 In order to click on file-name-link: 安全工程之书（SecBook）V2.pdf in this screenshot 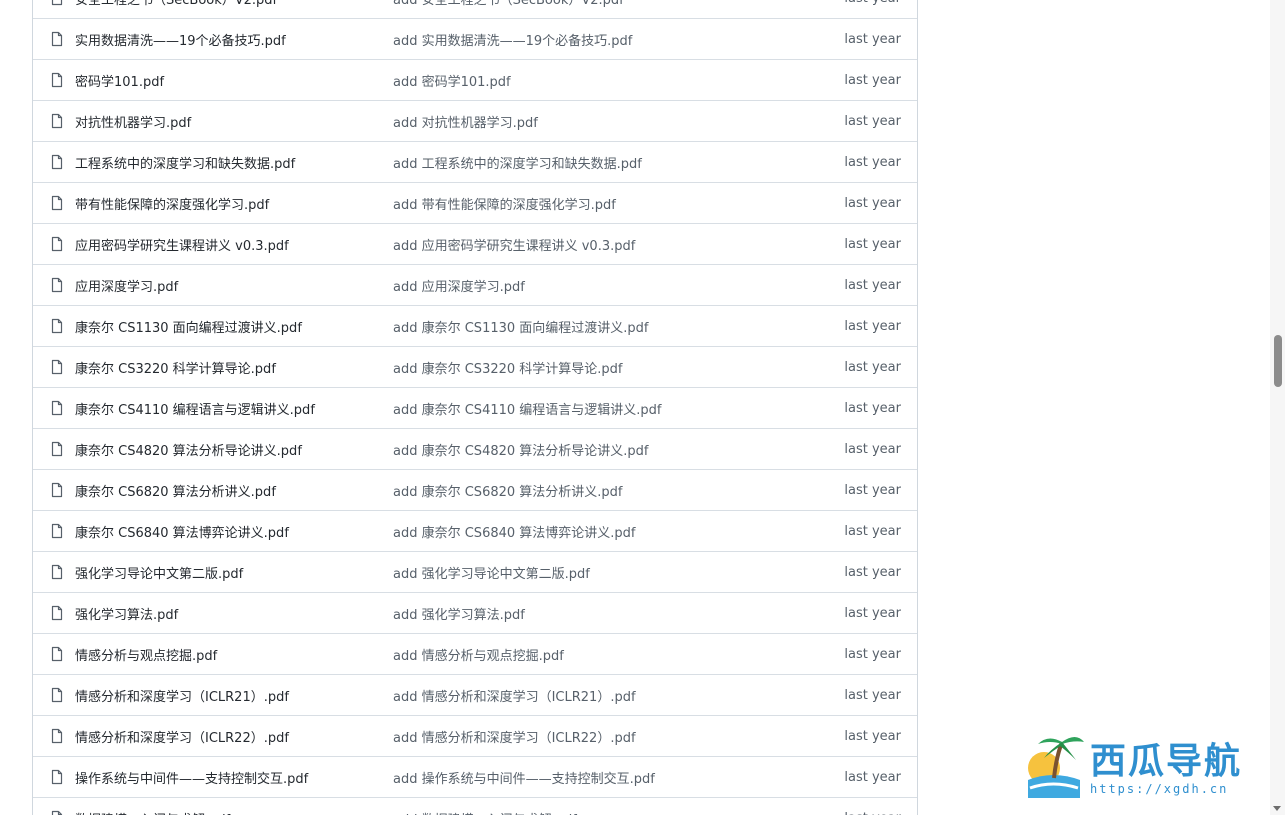, I will do `click(234, 4)`.